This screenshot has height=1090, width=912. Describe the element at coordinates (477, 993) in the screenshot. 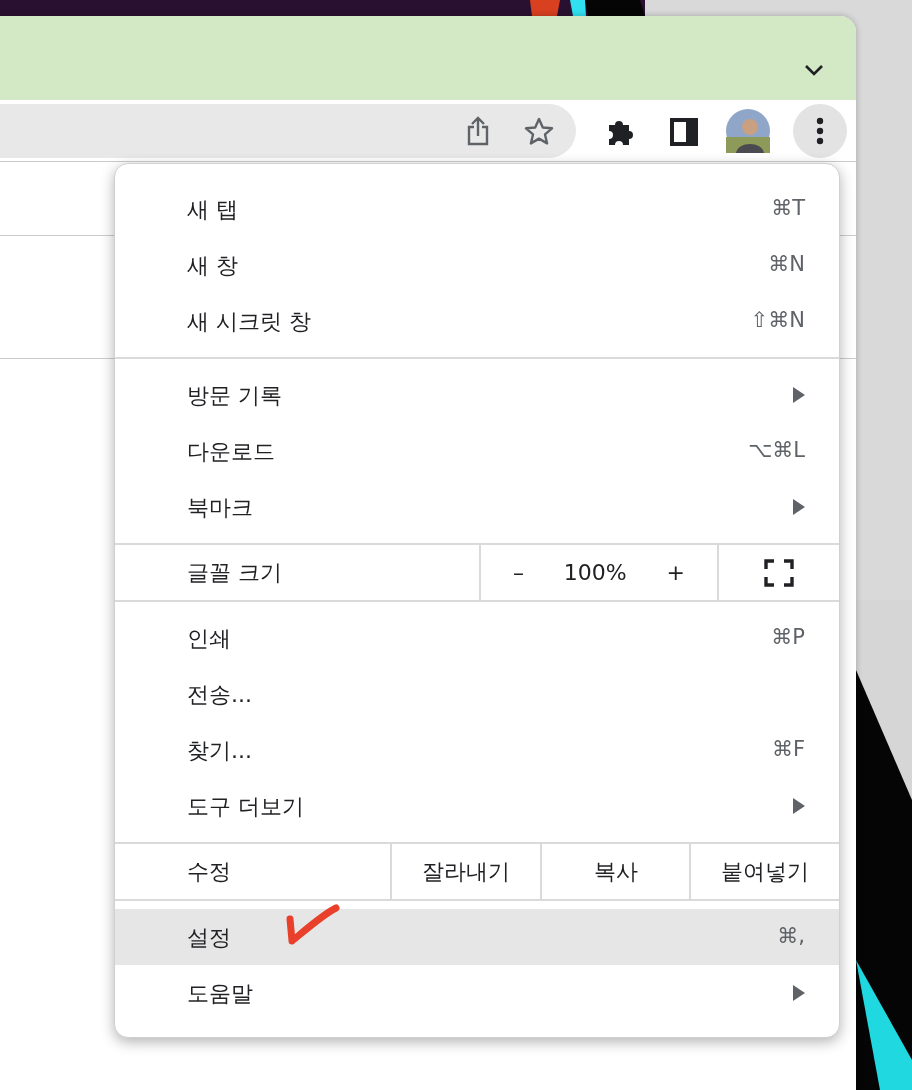

I see `menu-item: 도움말` at that location.